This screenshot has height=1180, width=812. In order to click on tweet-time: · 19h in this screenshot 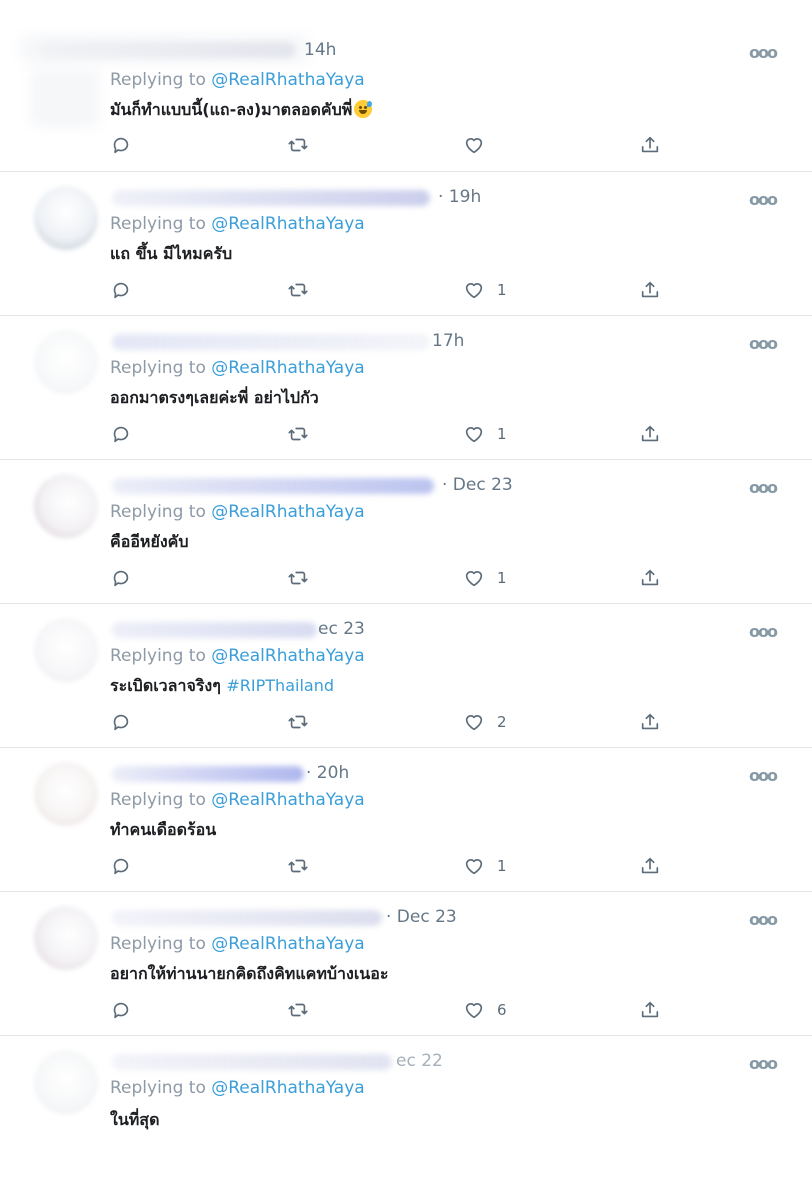, I will do `click(460, 197)`.